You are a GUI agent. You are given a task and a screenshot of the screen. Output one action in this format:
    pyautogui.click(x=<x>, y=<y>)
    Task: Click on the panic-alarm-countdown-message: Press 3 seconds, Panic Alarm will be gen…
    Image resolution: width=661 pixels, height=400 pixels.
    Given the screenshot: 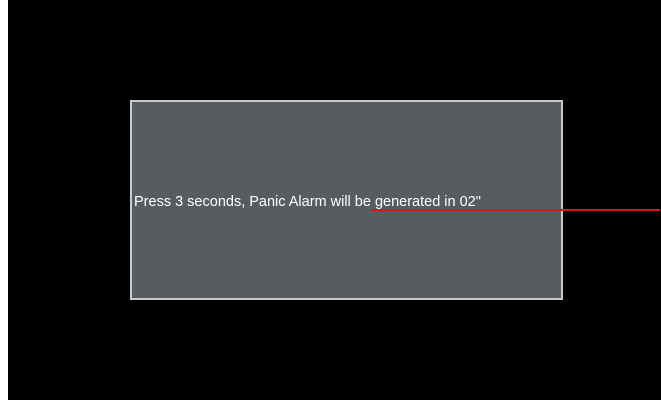 What is the action you would take?
    pyautogui.click(x=307, y=202)
    